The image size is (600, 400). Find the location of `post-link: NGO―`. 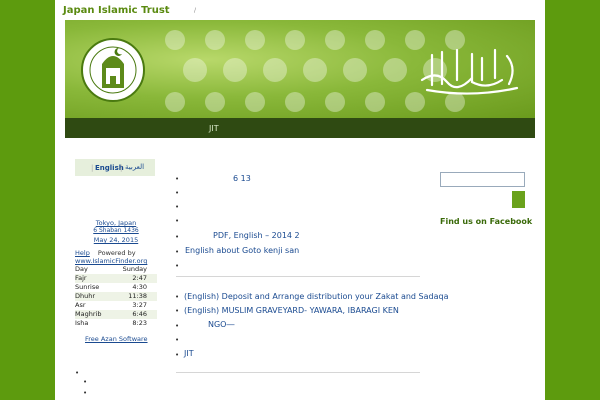

post-link: NGO― is located at coordinates (221, 324).